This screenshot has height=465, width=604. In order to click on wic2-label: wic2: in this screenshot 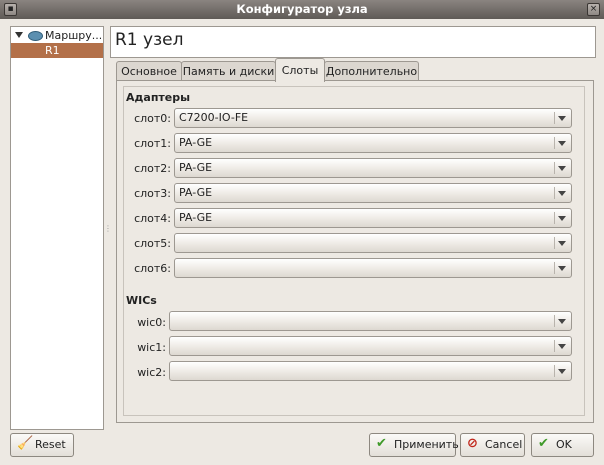, I will do `click(151, 372)`.